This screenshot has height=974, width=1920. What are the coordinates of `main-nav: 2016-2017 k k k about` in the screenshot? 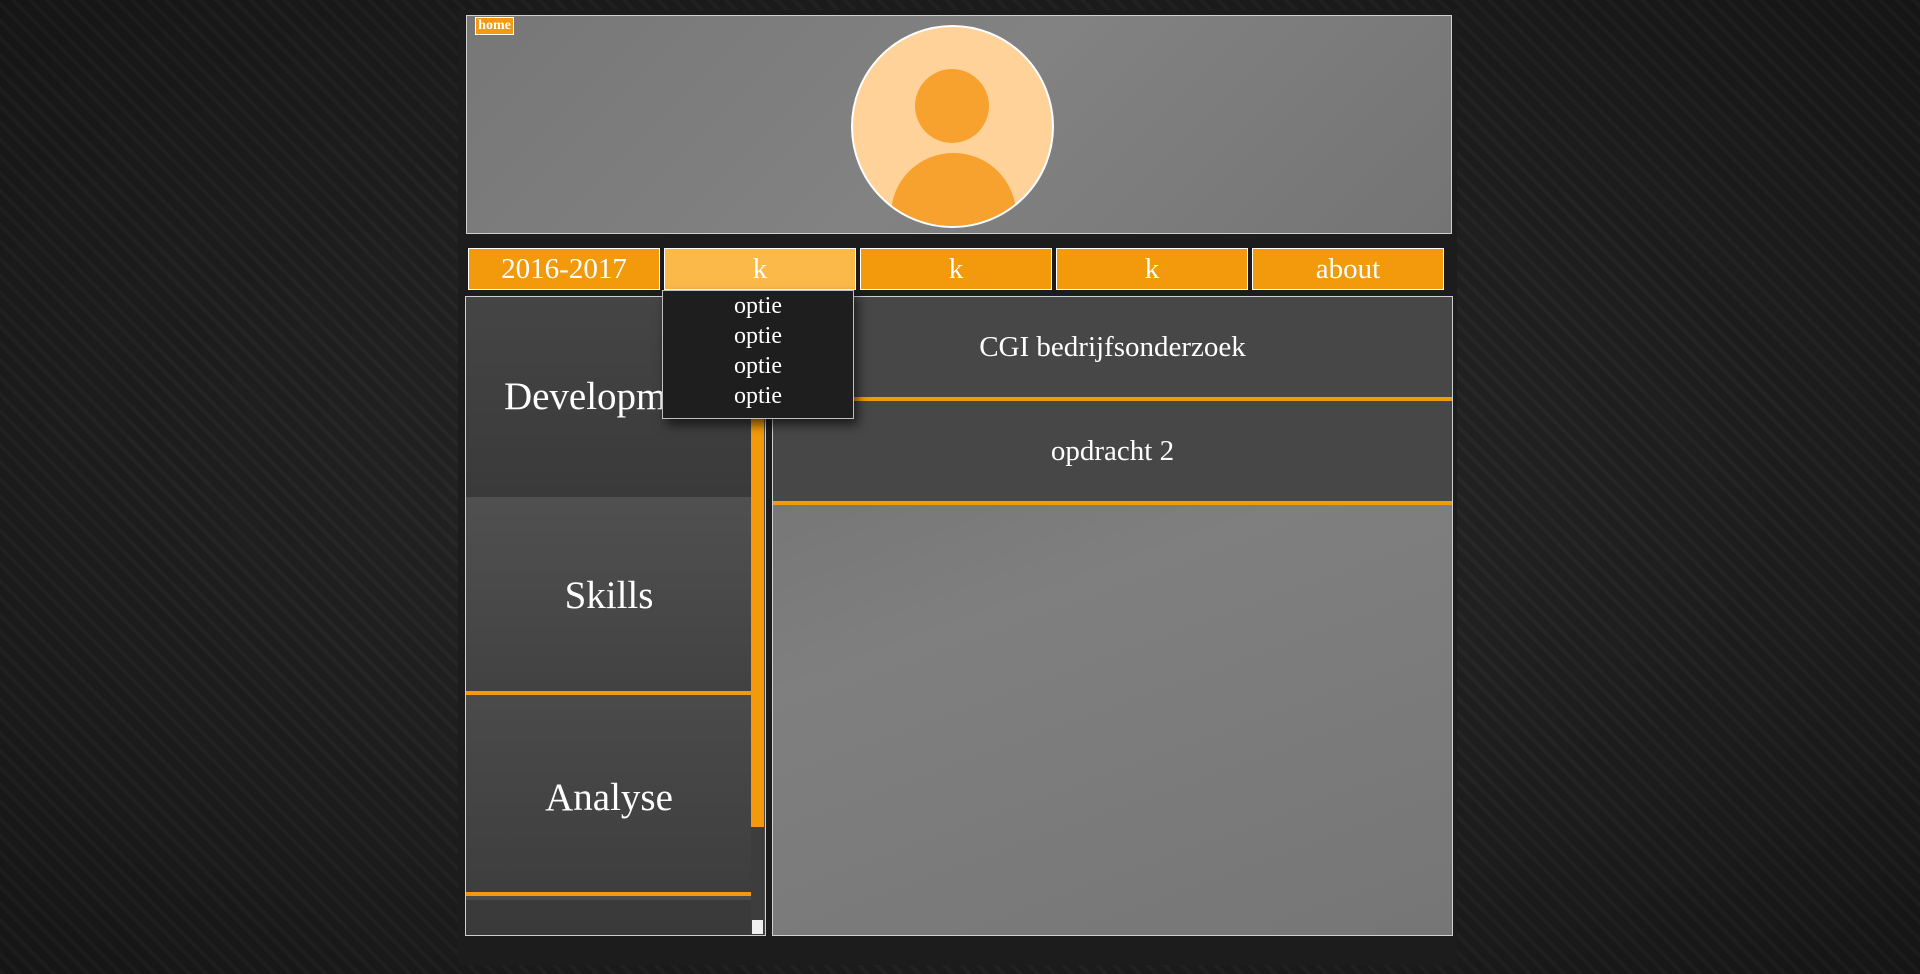 It's located at (962, 269).